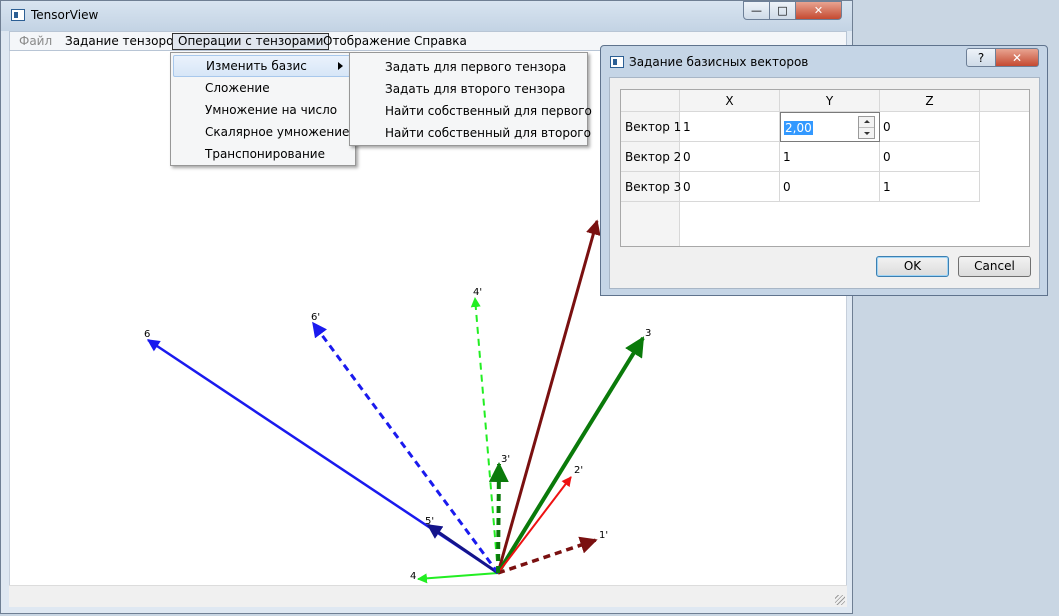 Image resolution: width=1059 pixels, height=616 pixels. Describe the element at coordinates (35, 41) in the screenshot. I see `menu-file: Файл` at that location.